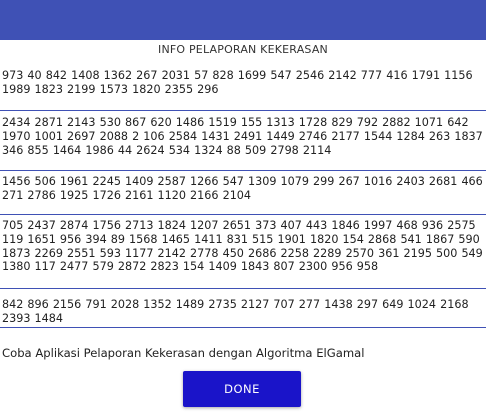 This screenshot has width=486, height=416. I want to click on page-title: INFO PELAPORAN KEKERASAN, so click(243, 49).